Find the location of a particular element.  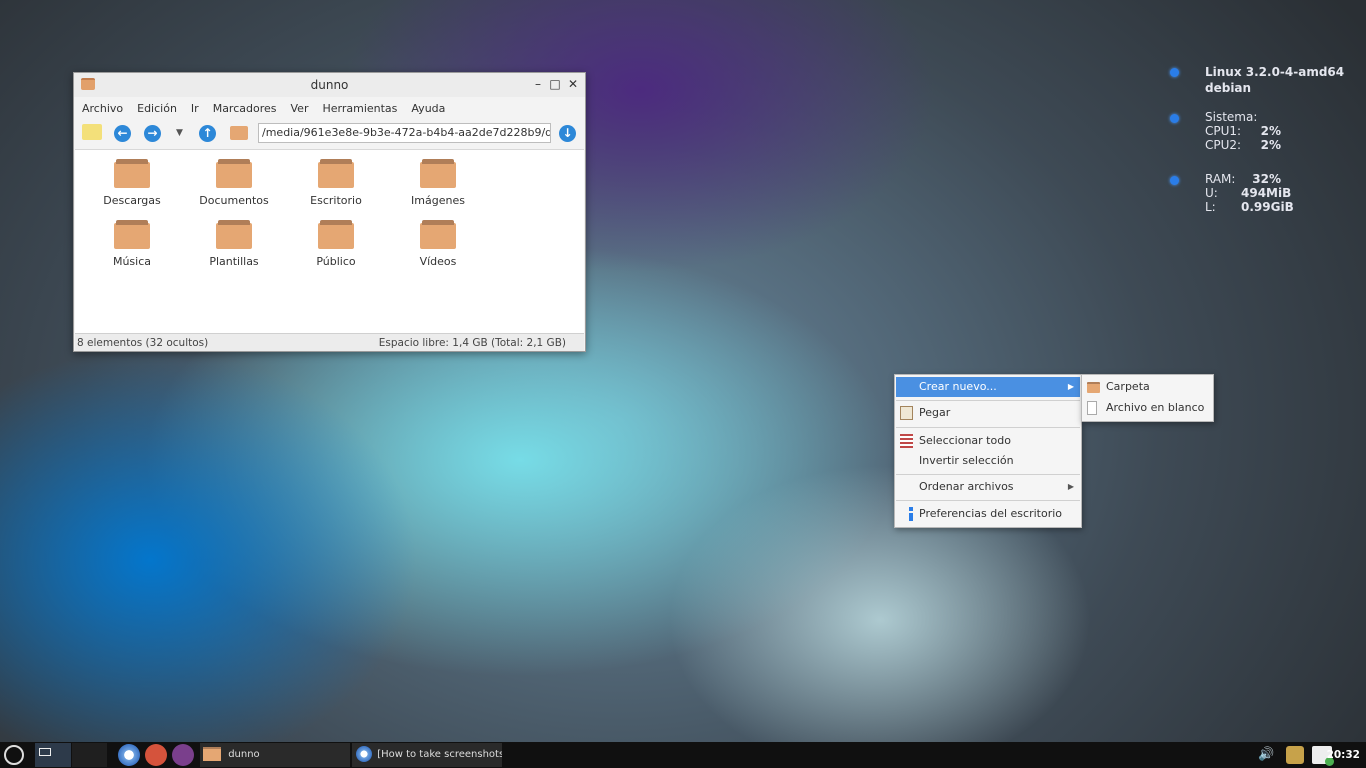

workspace-window-icon is located at coordinates (45, 752).